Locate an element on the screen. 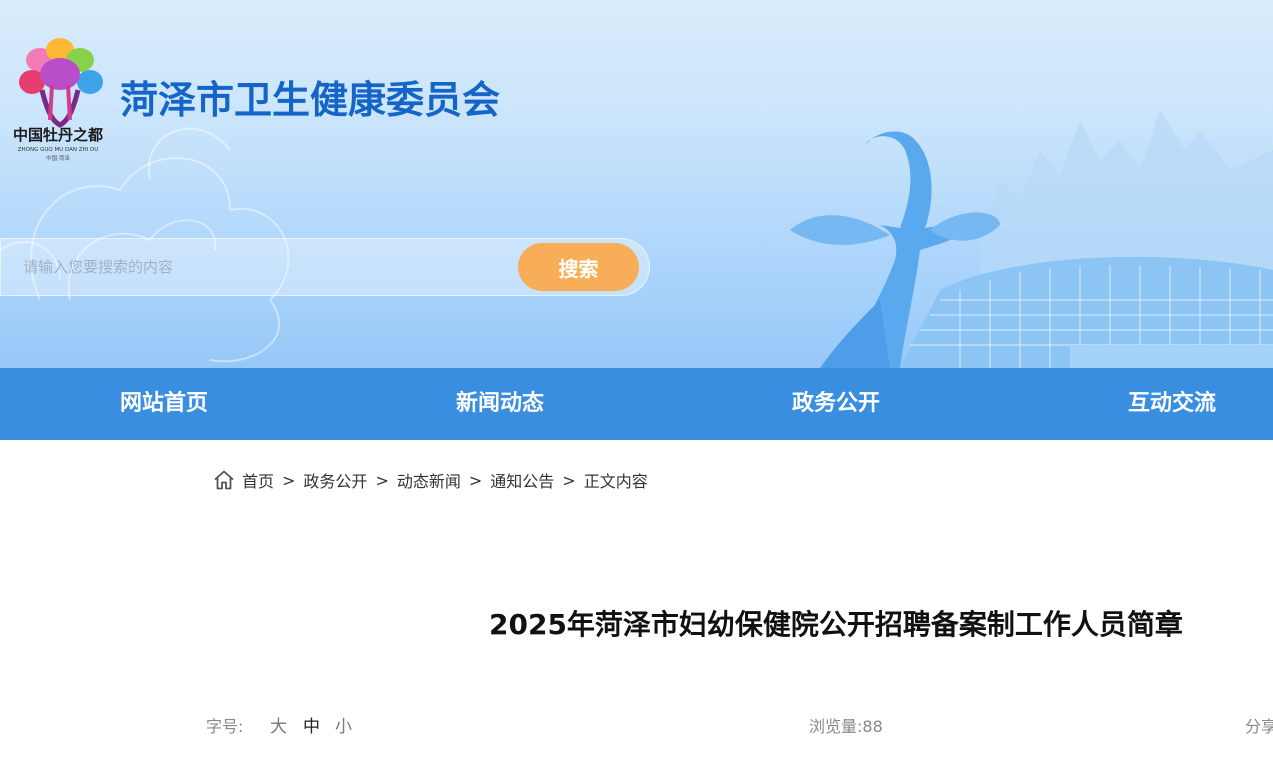  share-button: 分享 is located at coordinates (1259, 727).